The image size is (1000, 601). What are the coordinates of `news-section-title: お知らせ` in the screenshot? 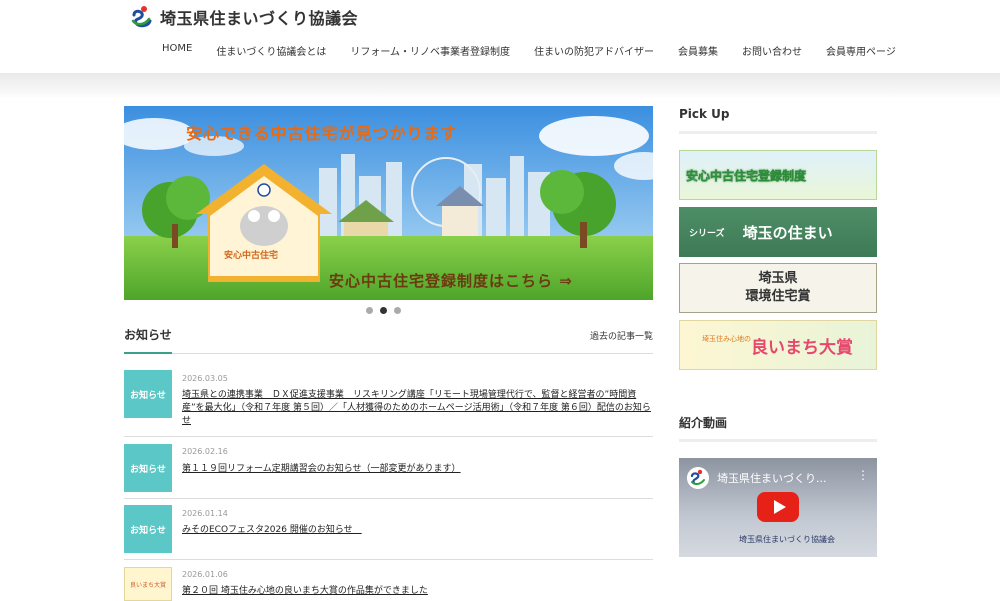 It's located at (148, 335).